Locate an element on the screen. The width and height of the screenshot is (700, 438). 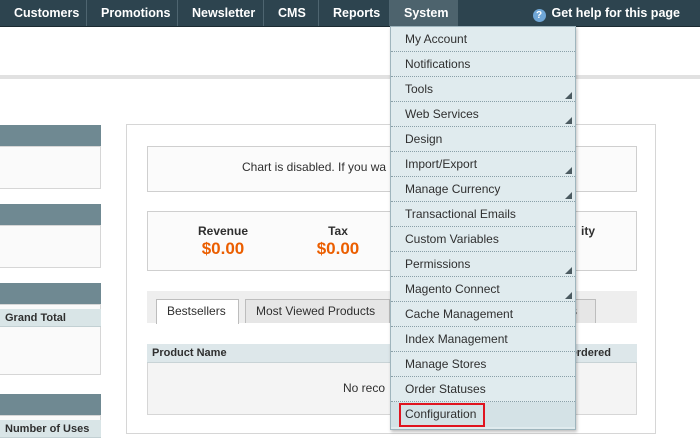
nav-reports: Reports is located at coordinates (354, 13).